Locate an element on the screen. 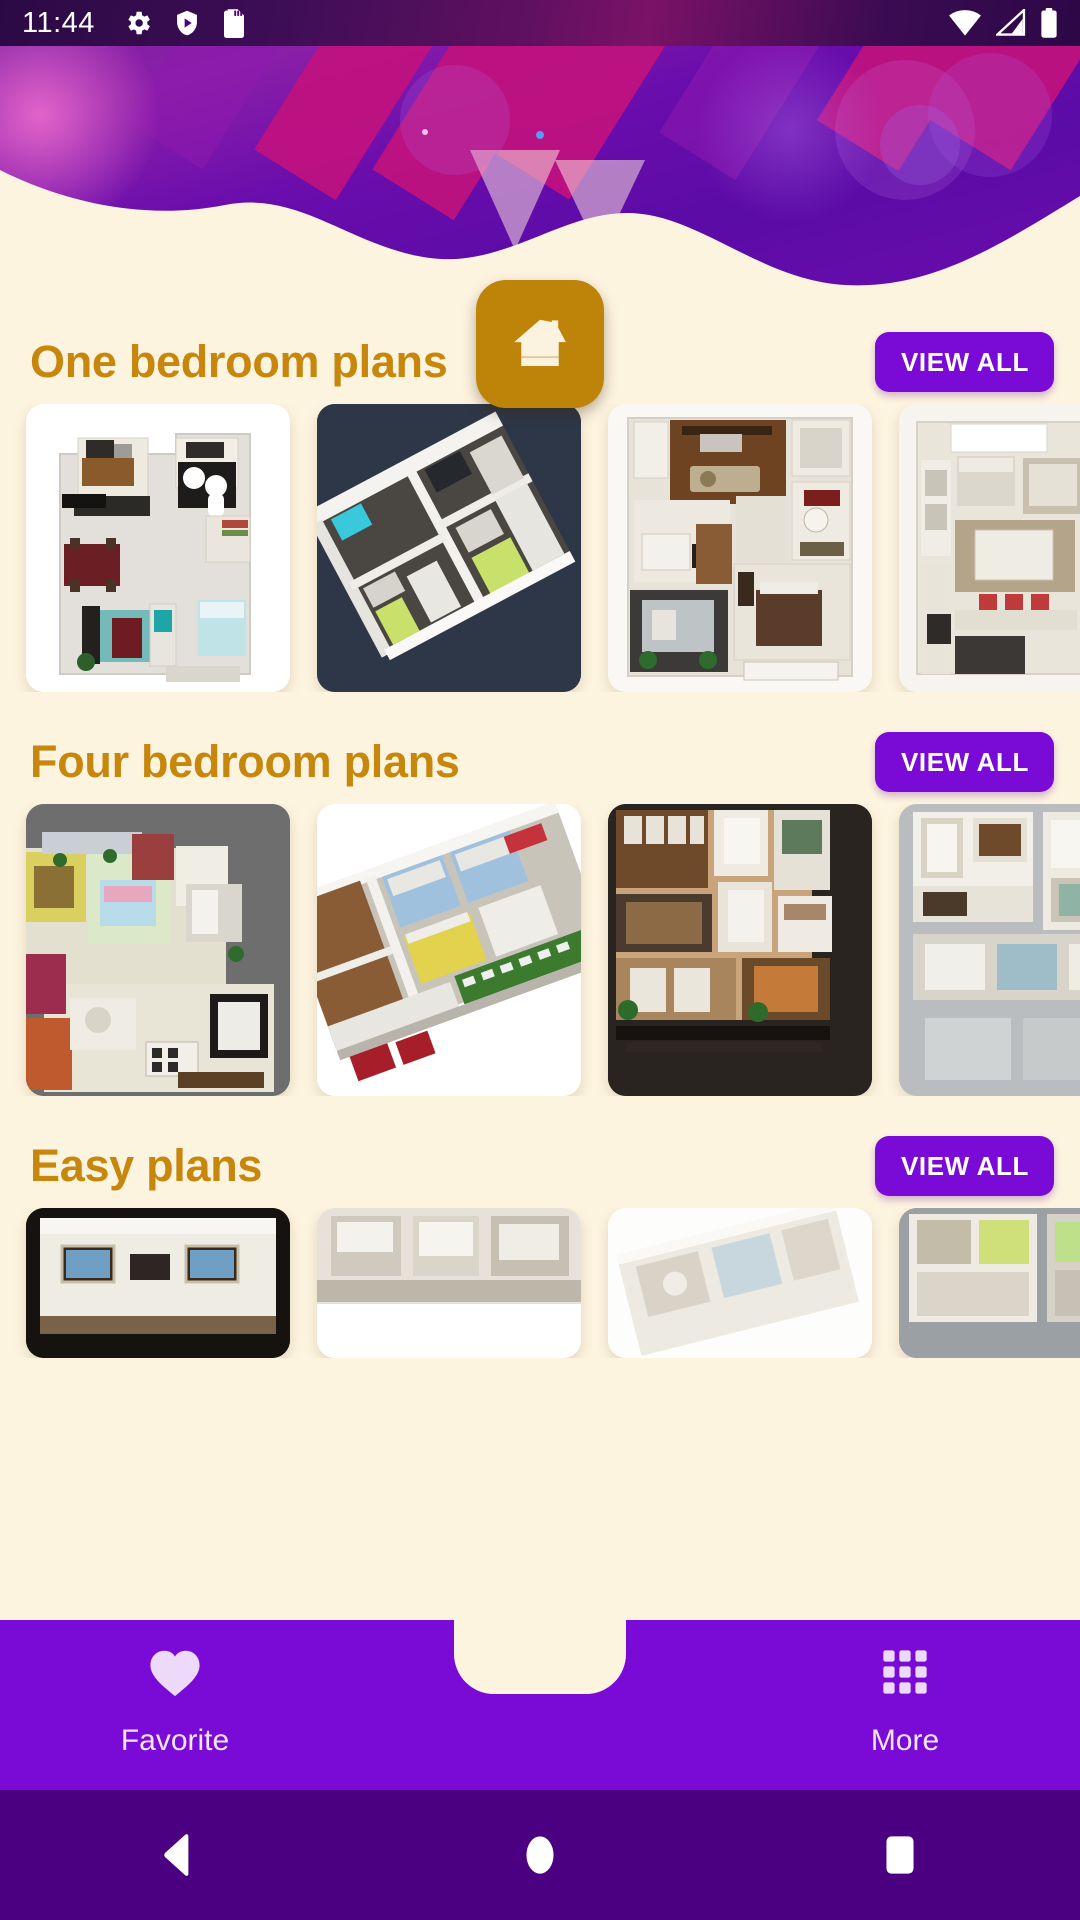 This screenshot has height=1920, width=1080. status-bar-clock: 11:44 is located at coordinates (58, 22).